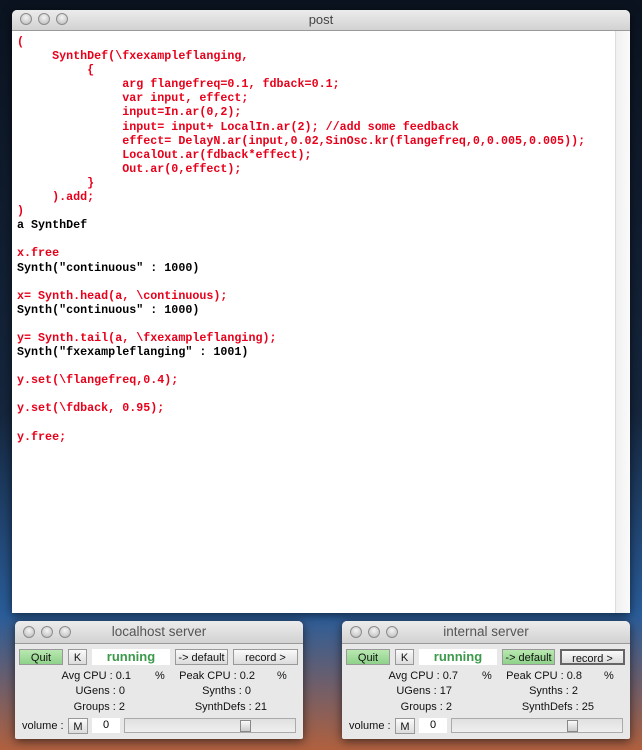 The width and height of the screenshot is (642, 750). I want to click on code-line: y= Synth.tail(a, \fxexampleflanging);, so click(147, 337).